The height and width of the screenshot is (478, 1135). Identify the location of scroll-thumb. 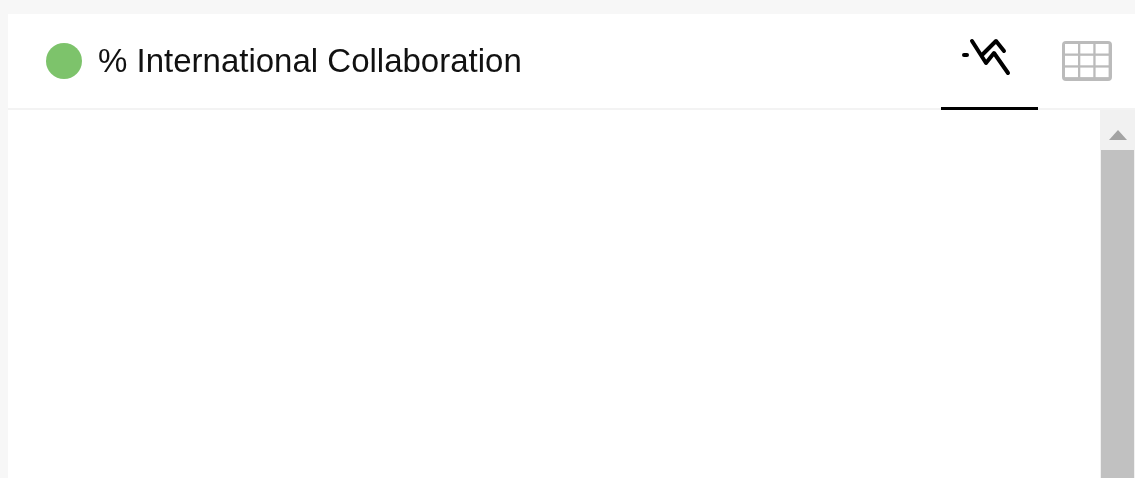
(1117, 314).